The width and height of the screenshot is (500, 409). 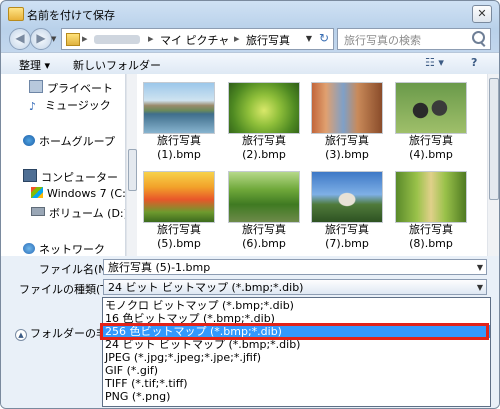 What do you see at coordinates (296, 305) in the screenshot?
I see `filetype-option: モノクロ ビットマップ (*.bmp;*.dib)` at bounding box center [296, 305].